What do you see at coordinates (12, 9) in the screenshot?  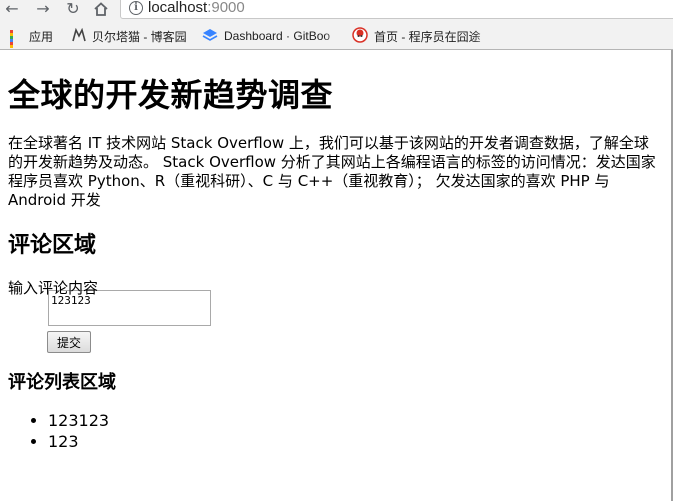 I see `back-arrow-icon: ←` at bounding box center [12, 9].